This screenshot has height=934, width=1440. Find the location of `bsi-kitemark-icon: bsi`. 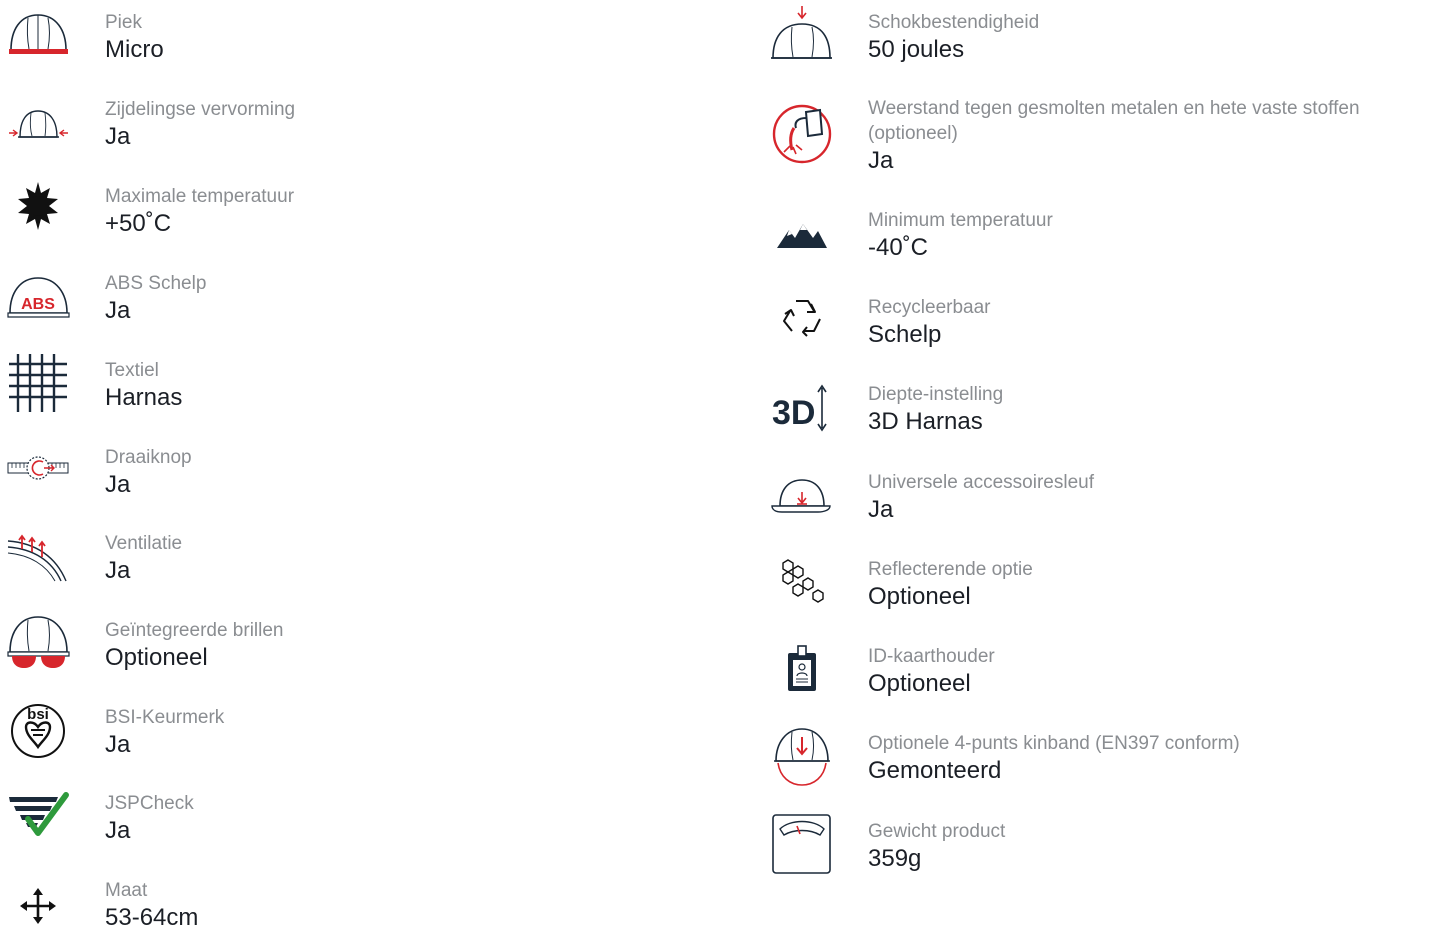

bsi-kitemark-icon: bsi is located at coordinates (40, 729).